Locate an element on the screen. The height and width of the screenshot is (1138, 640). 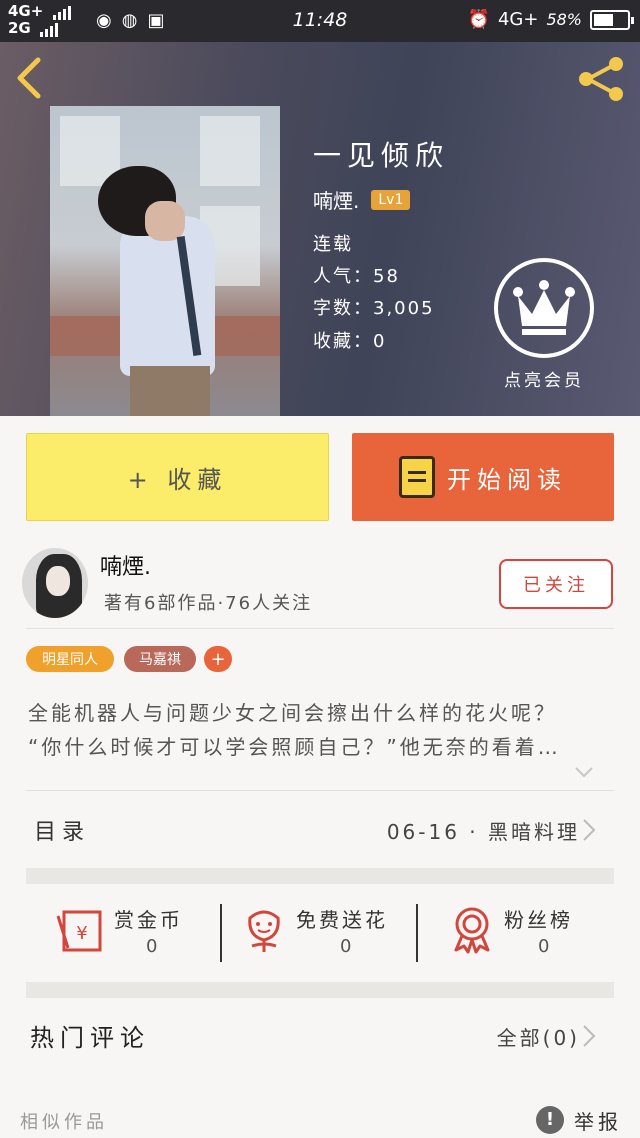
reward-coins: ¥ 赏金币 0 is located at coordinates (135, 933).